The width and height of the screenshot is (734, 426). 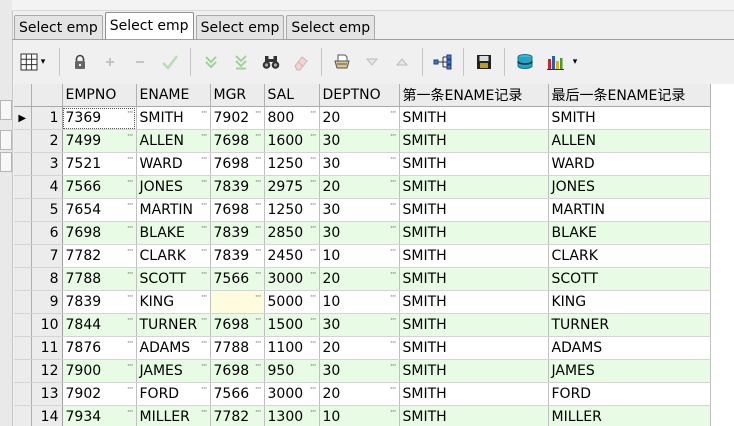 I want to click on column-header-mgr: MGR, so click(x=237, y=95).